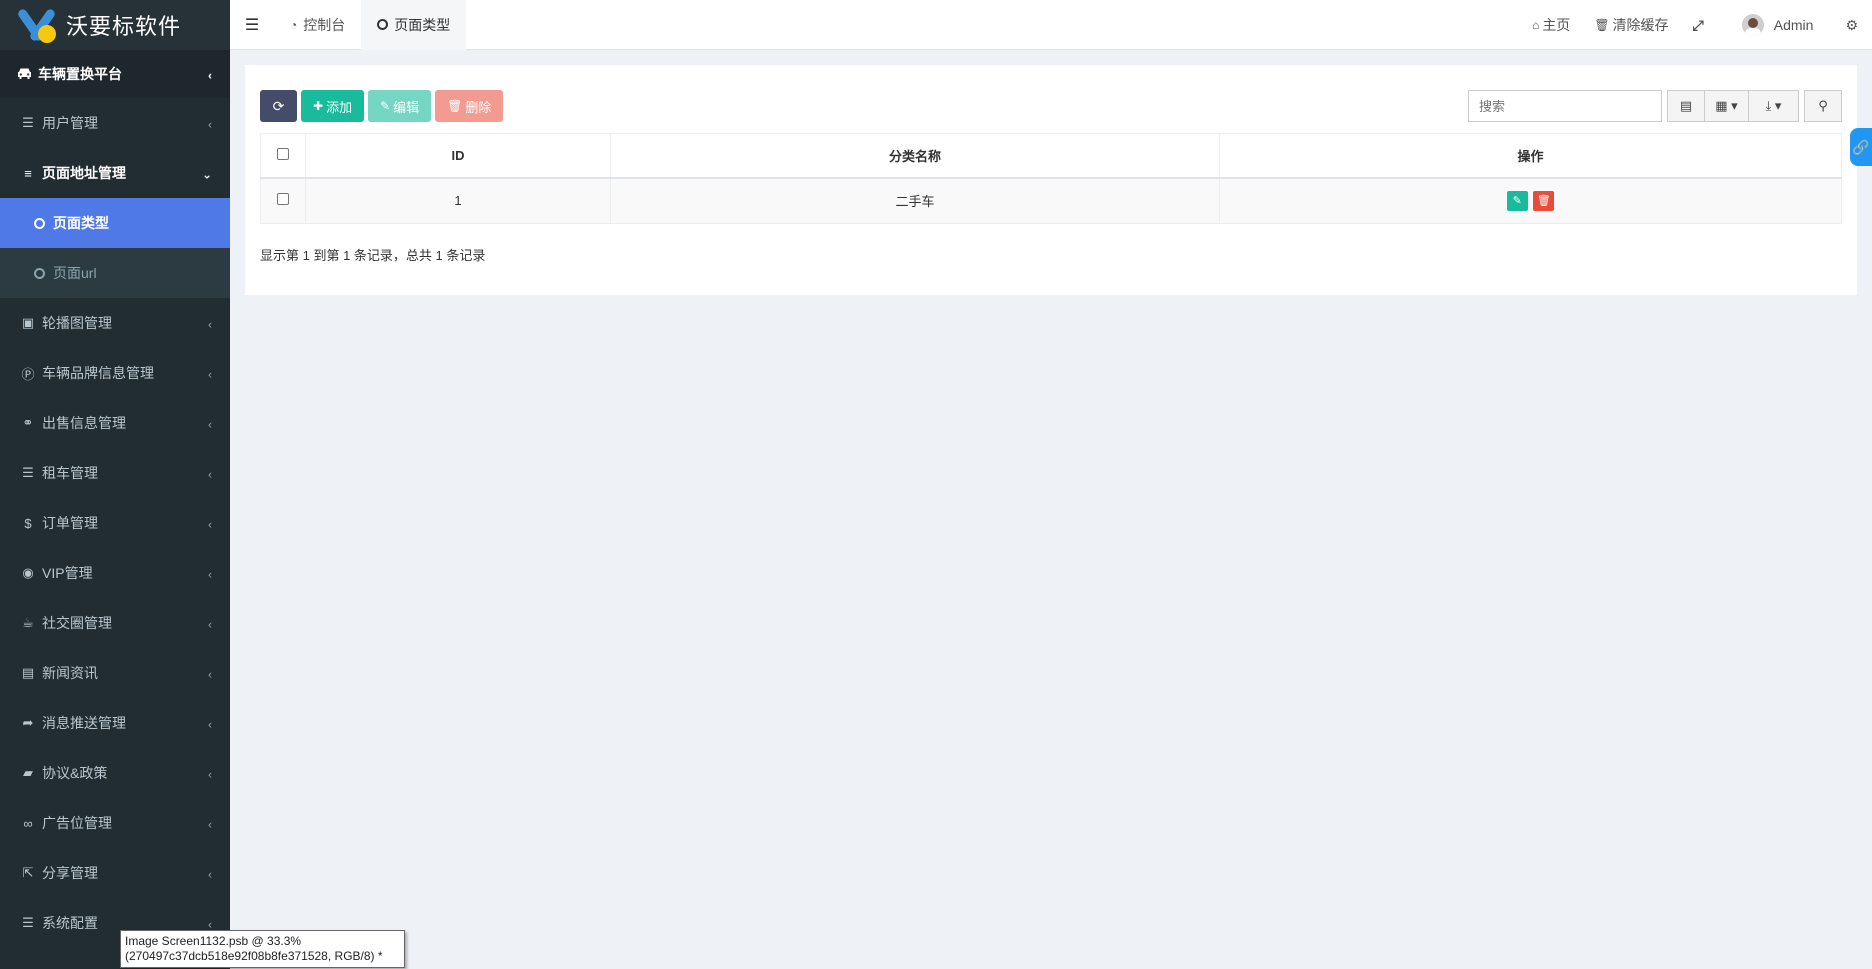 This screenshot has width=1872, height=969. What do you see at coordinates (115, 673) in the screenshot?
I see `sidebar-item-news: ▤ 新闻资讯 ‹` at bounding box center [115, 673].